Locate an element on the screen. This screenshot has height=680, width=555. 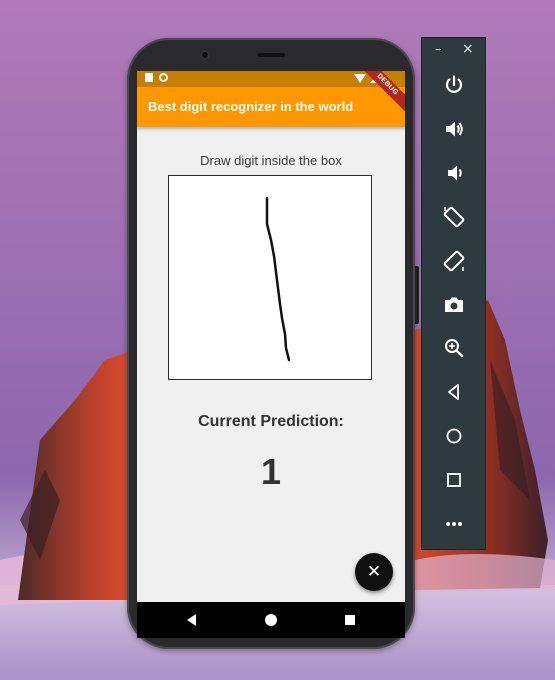
volume-up-button is located at coordinates (454, 129).